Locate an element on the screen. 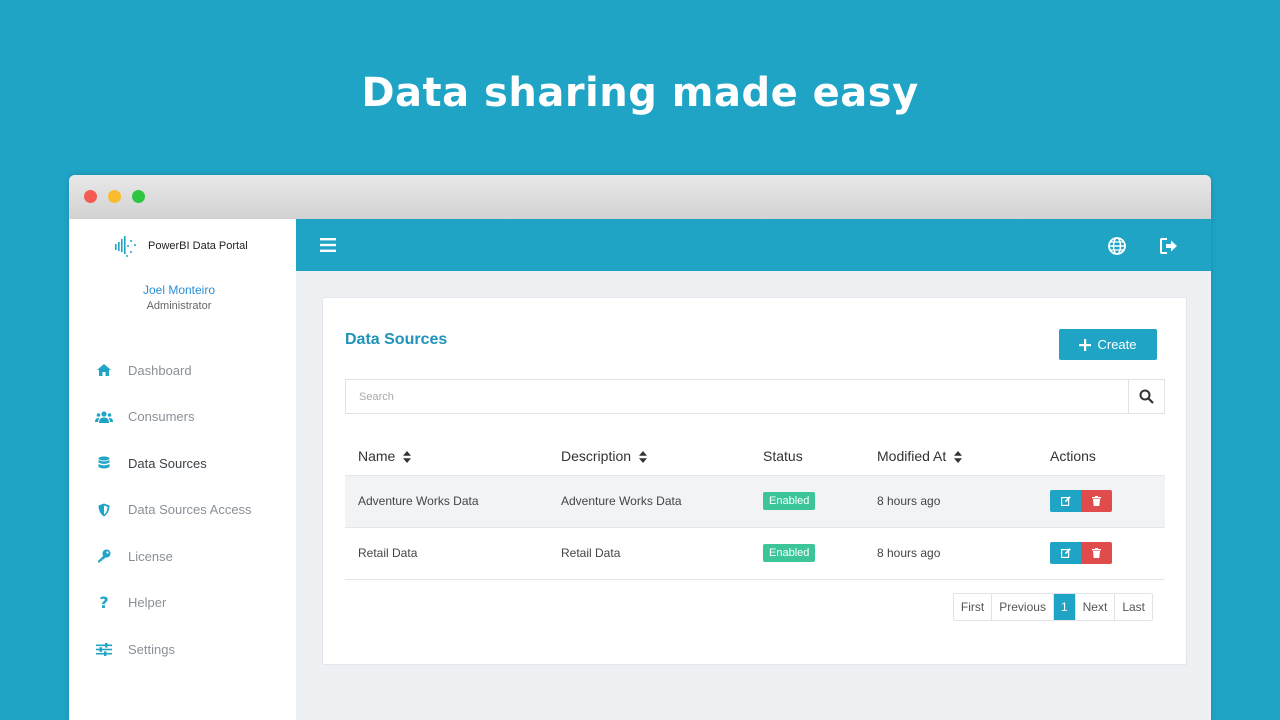 Image resolution: width=1280 pixels, height=720 pixels. create-button: Create is located at coordinates (1108, 344).